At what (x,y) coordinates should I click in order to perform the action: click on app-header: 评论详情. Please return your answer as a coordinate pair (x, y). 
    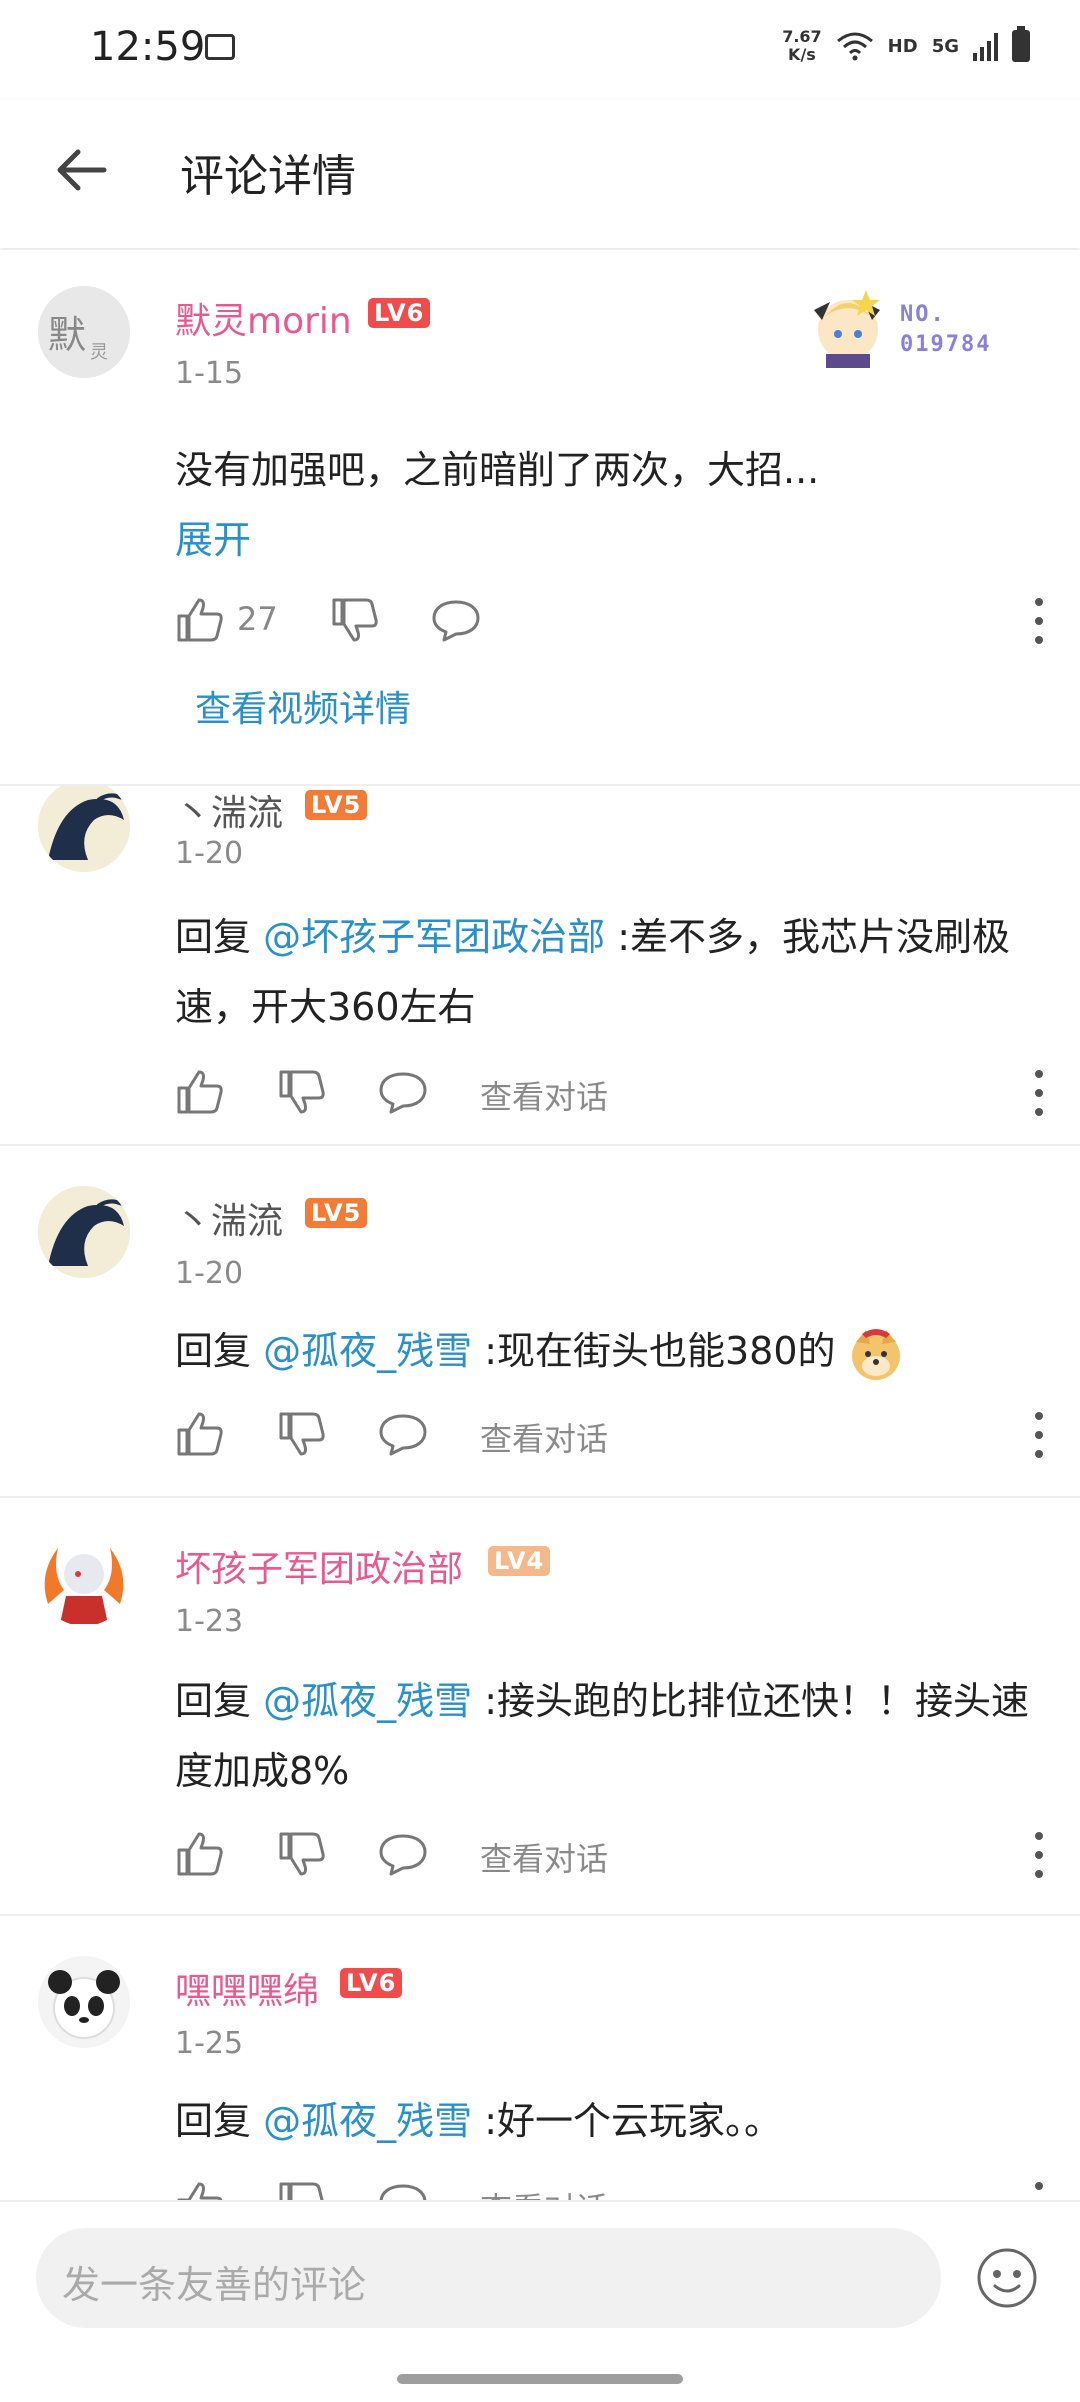
    Looking at the image, I should click on (540, 174).